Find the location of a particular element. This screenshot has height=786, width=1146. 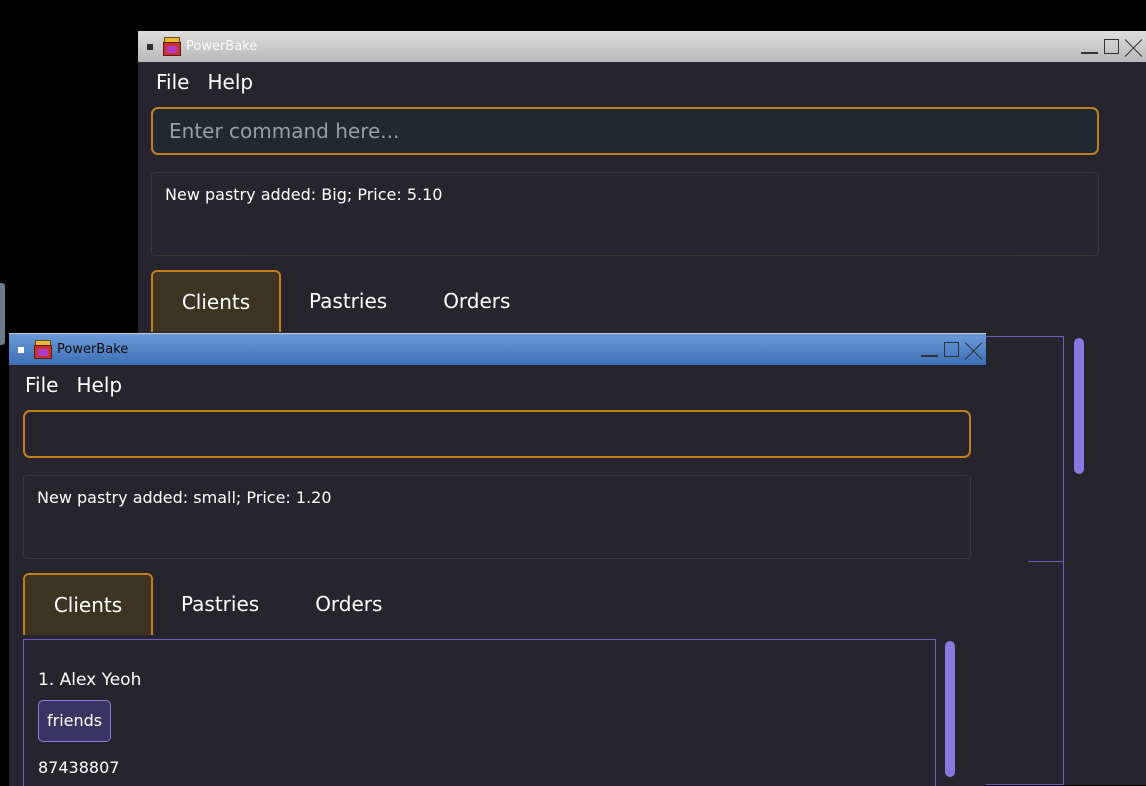

client-list-panel: 1. Alex Yeoh friends 87438807 is located at coordinates (479, 712).